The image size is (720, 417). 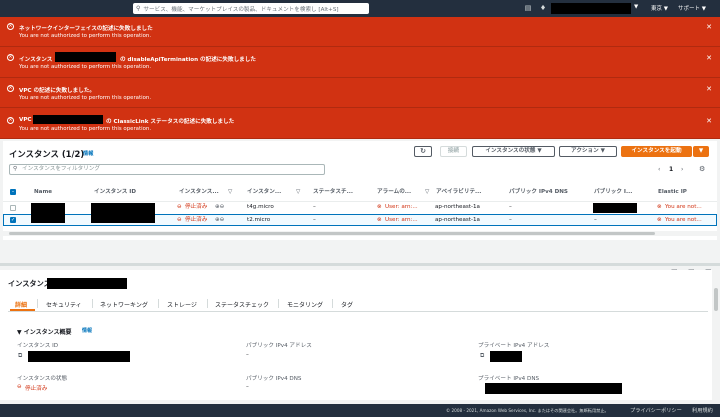 I want to click on prev-page-icon: ‹, so click(x=659, y=169).